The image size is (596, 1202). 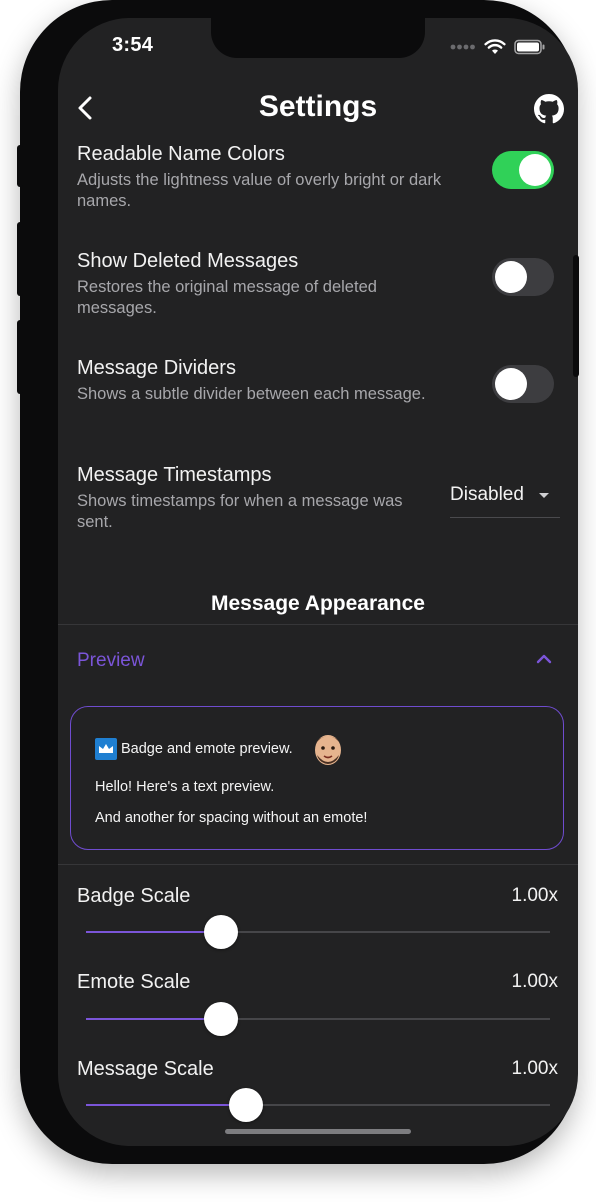 I want to click on emote-scale-value: 1.00x, so click(x=534, y=981).